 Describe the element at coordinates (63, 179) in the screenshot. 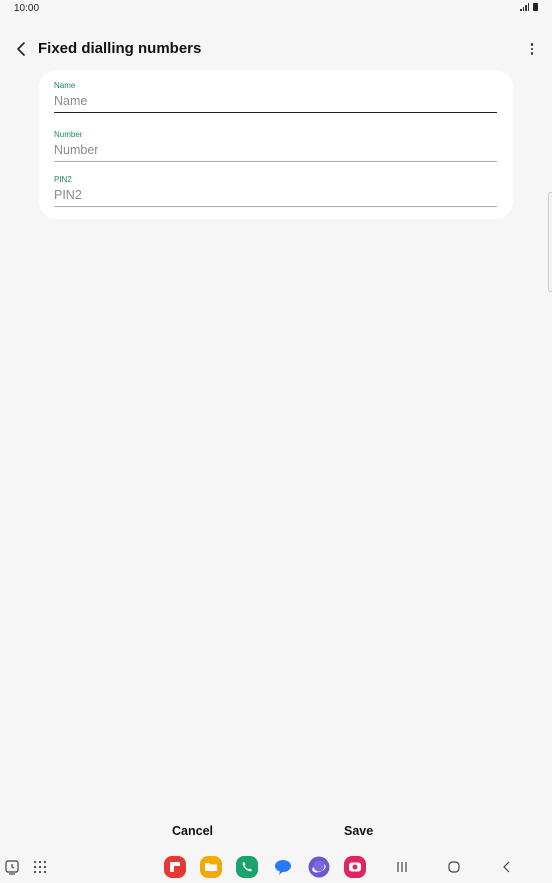

I see `pin2-field-label: PIN2` at that location.